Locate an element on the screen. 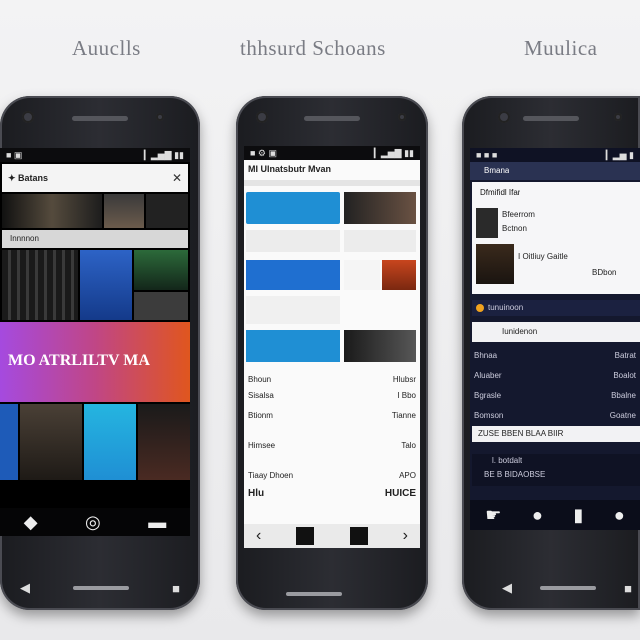 The height and width of the screenshot is (640, 640). list-item: Himsee Talo is located at coordinates (332, 445).